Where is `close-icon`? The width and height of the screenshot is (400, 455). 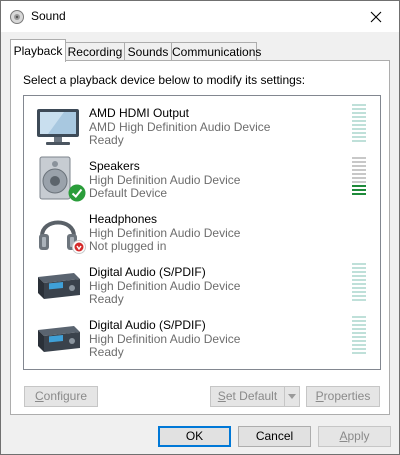
close-icon is located at coordinates (376, 16).